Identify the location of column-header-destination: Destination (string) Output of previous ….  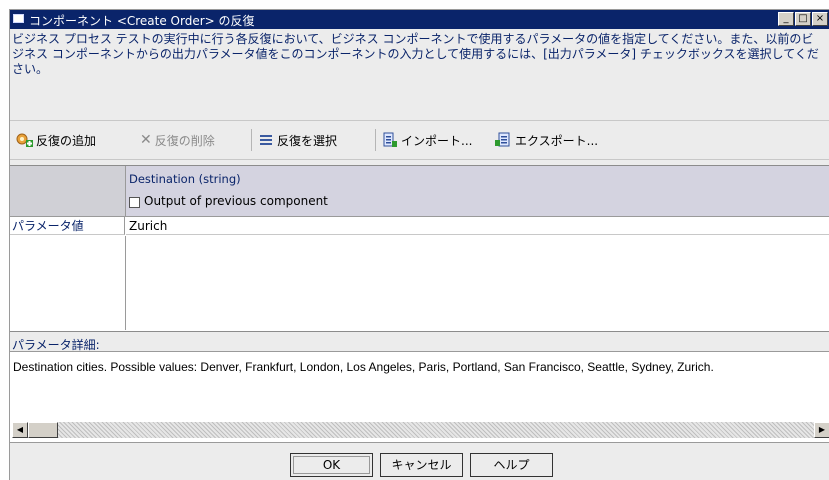
(477, 191).